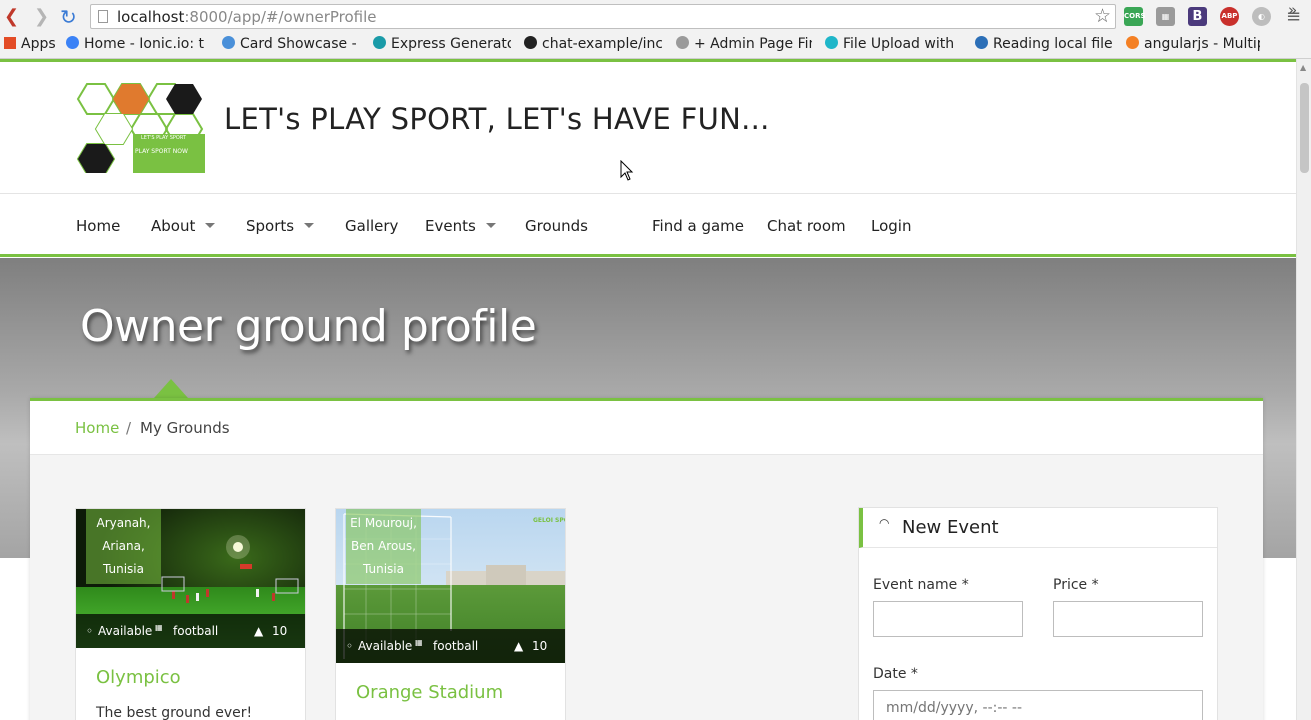  What do you see at coordinates (161, 151) in the screenshot?
I see `svg-text: PLAY SPORT NOW` at bounding box center [161, 151].